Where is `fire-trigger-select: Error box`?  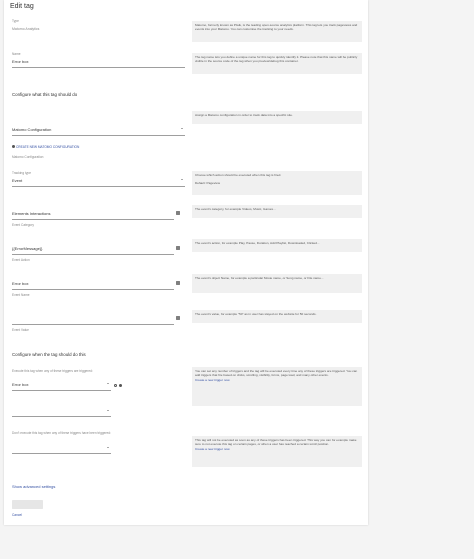
fire-trigger-select: Error box is located at coordinates (20, 384).